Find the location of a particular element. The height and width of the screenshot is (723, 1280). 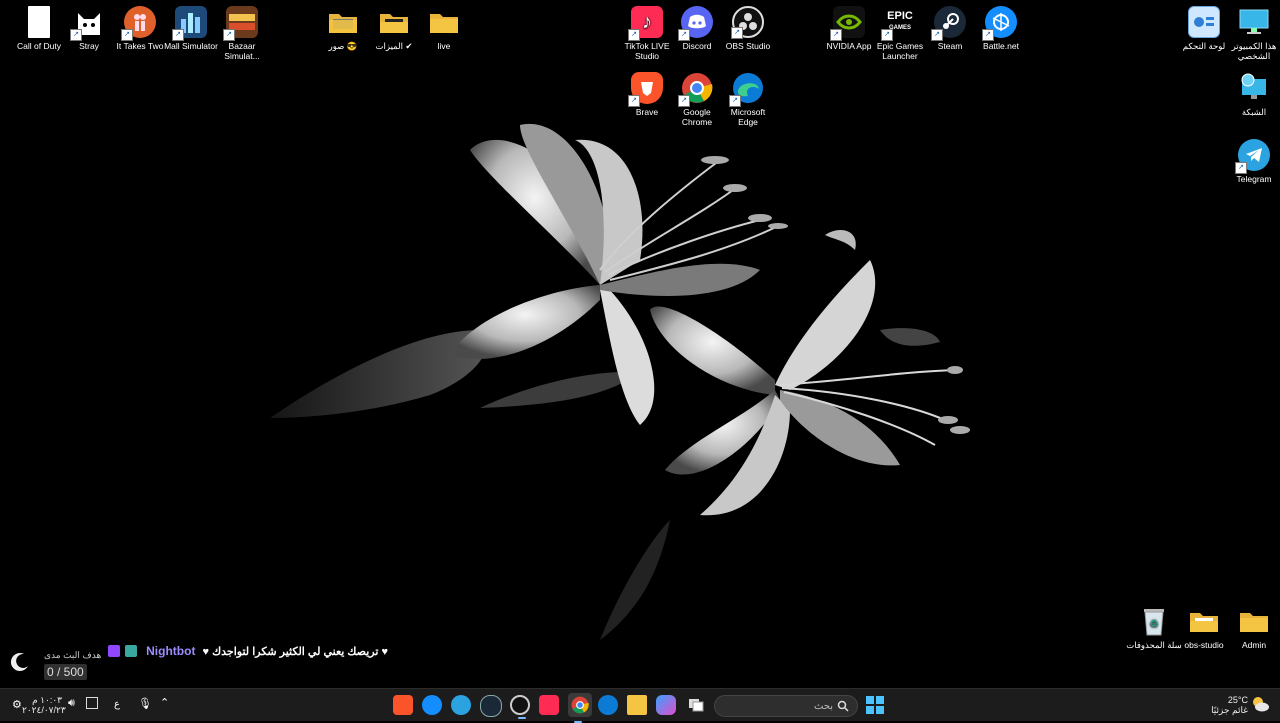

edge-icon: ↗ is located at coordinates (746, 89).